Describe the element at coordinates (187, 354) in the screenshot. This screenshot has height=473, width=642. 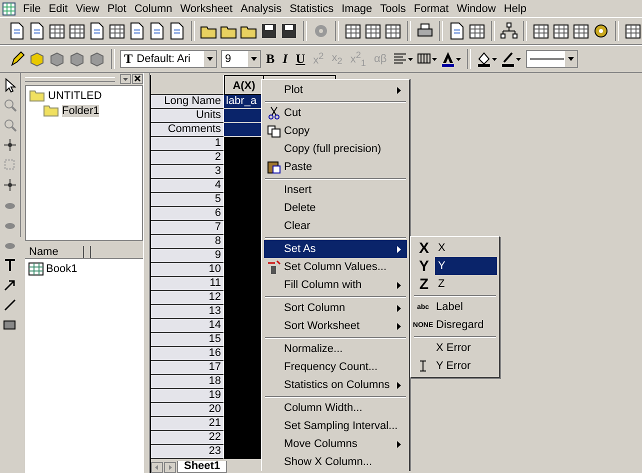
I see `row-number: 16` at that location.